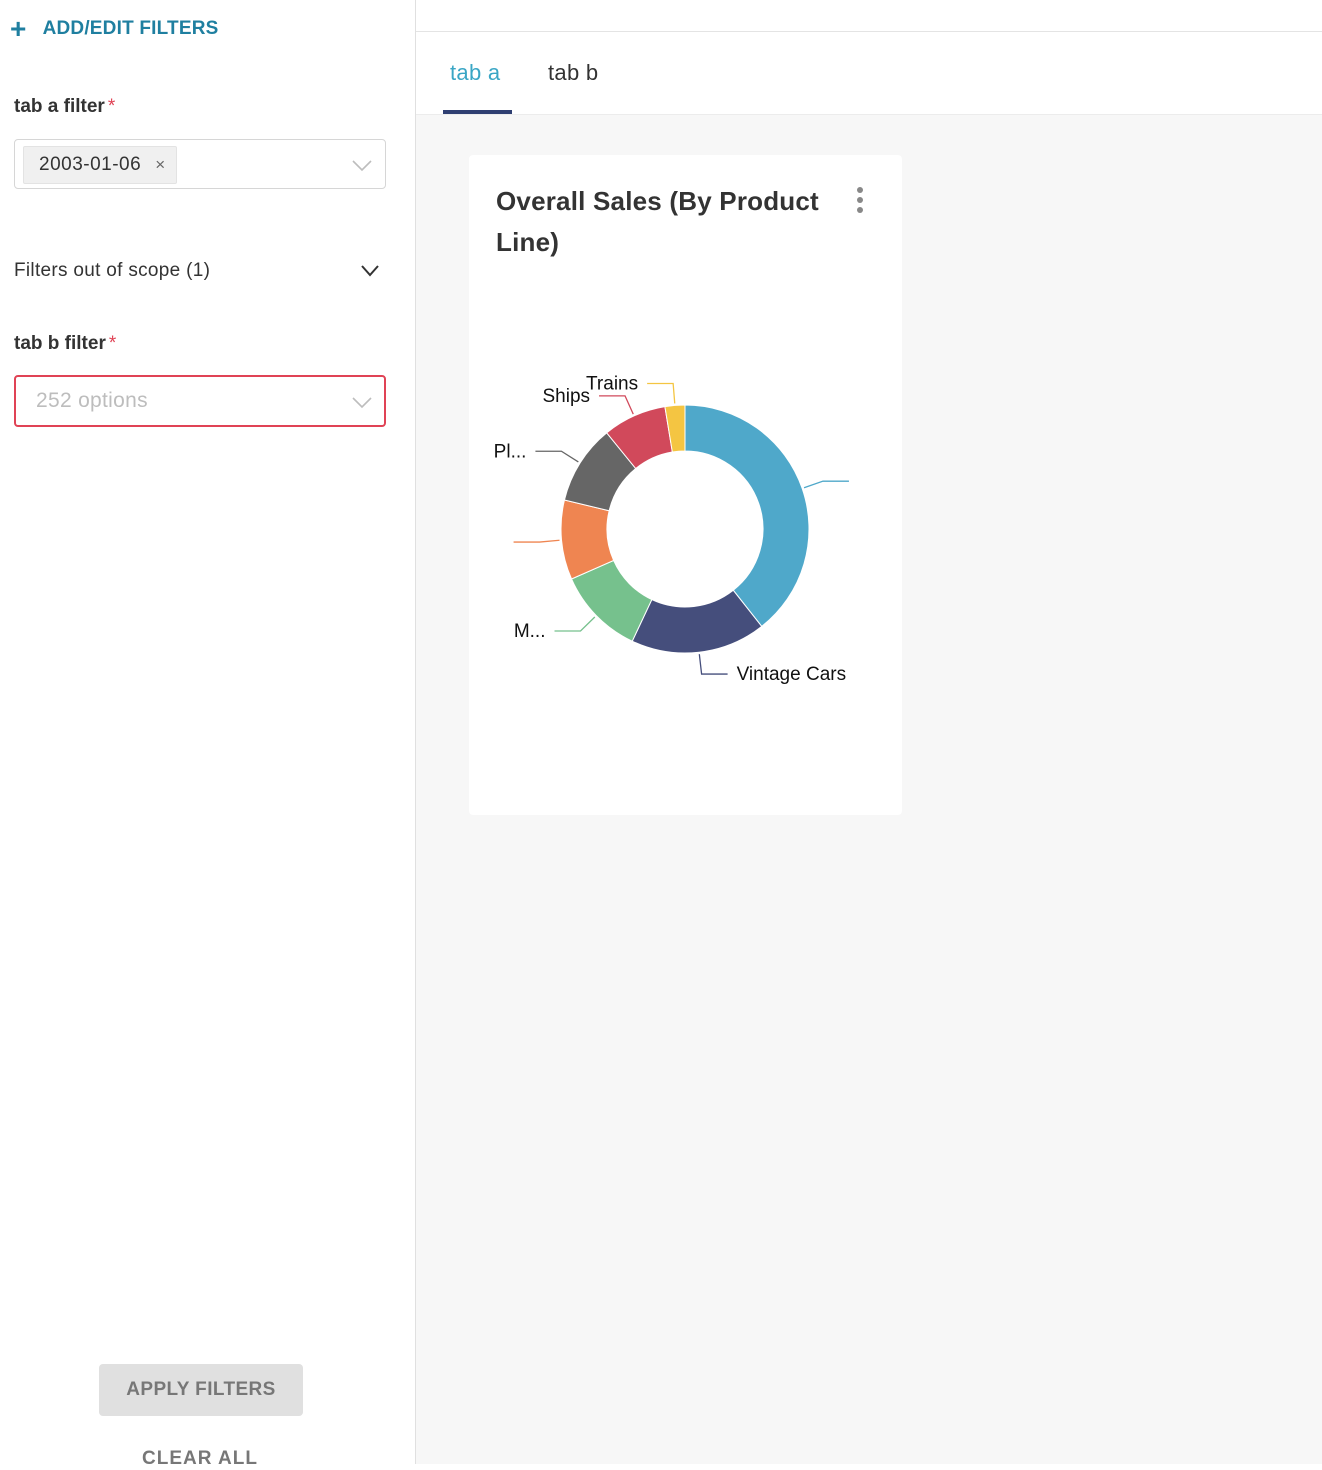 Image resolution: width=1322 pixels, height=1470 pixels. I want to click on tab-a-filter-label: tab a filter *, so click(65, 106).